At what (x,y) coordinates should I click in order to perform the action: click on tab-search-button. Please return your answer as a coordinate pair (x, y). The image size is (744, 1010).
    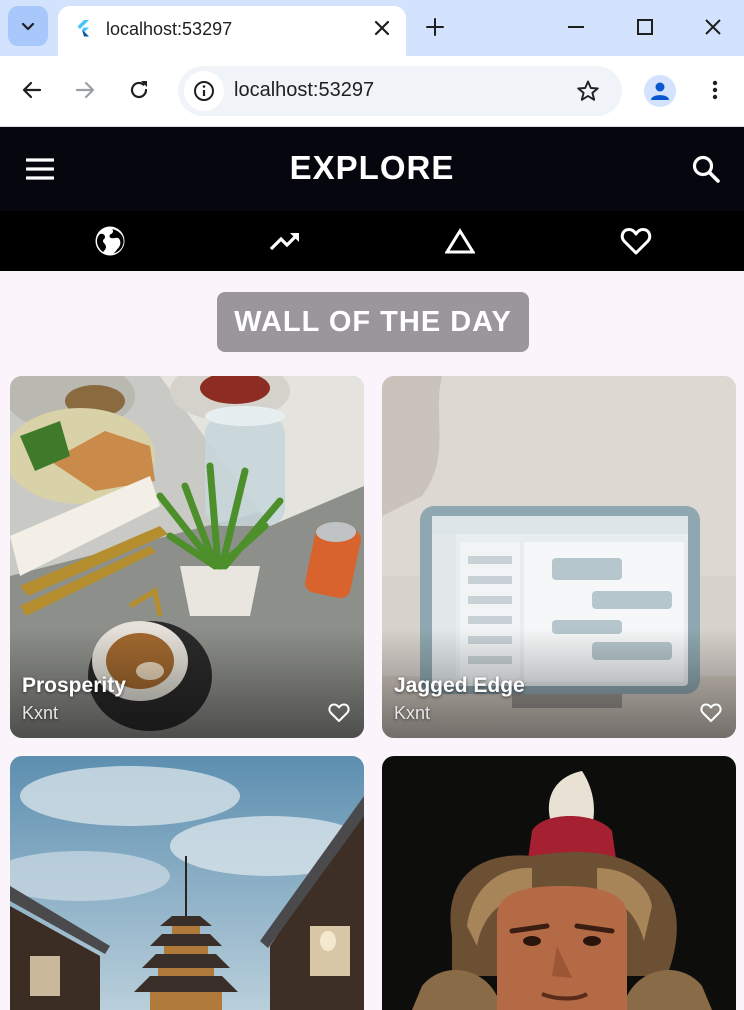
    Looking at the image, I should click on (28, 26).